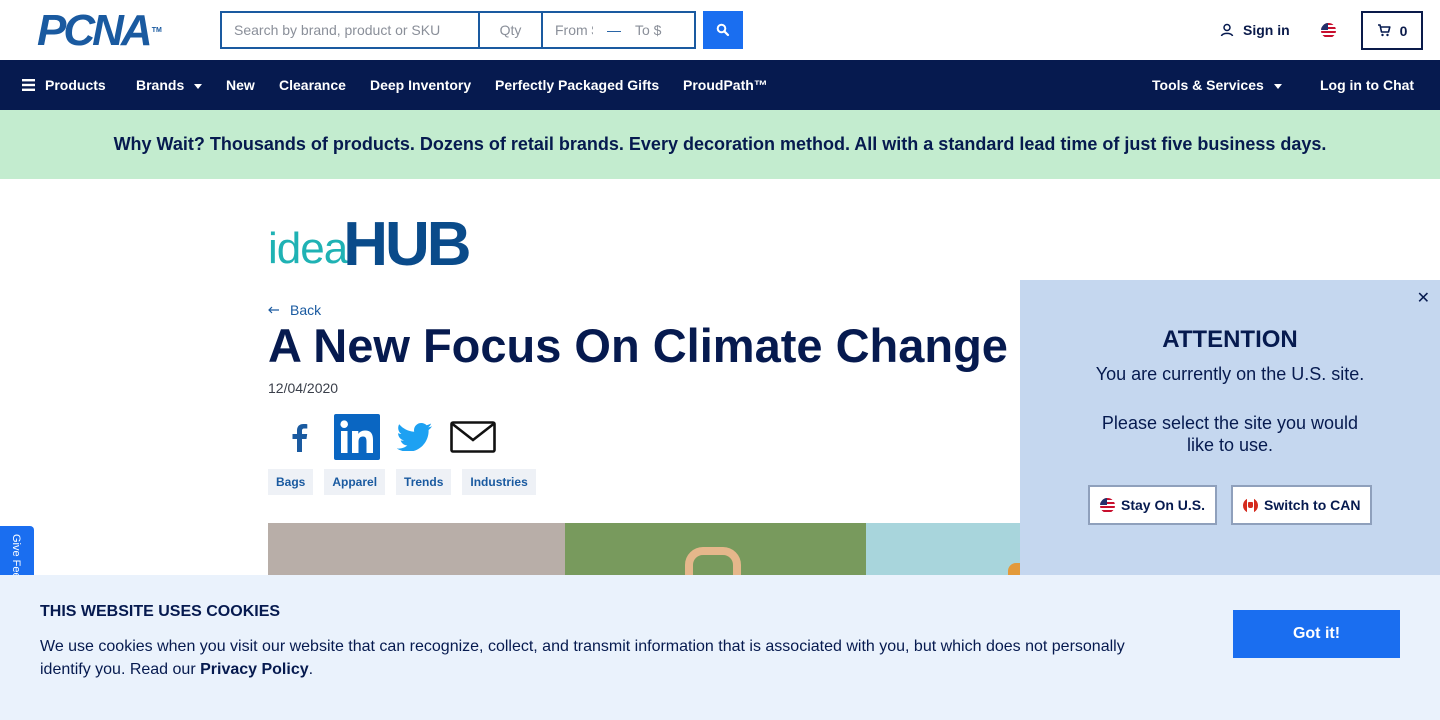 The image size is (1440, 720). Describe the element at coordinates (254, 669) in the screenshot. I see `privacy-policy-link: Privacy Policy` at that location.